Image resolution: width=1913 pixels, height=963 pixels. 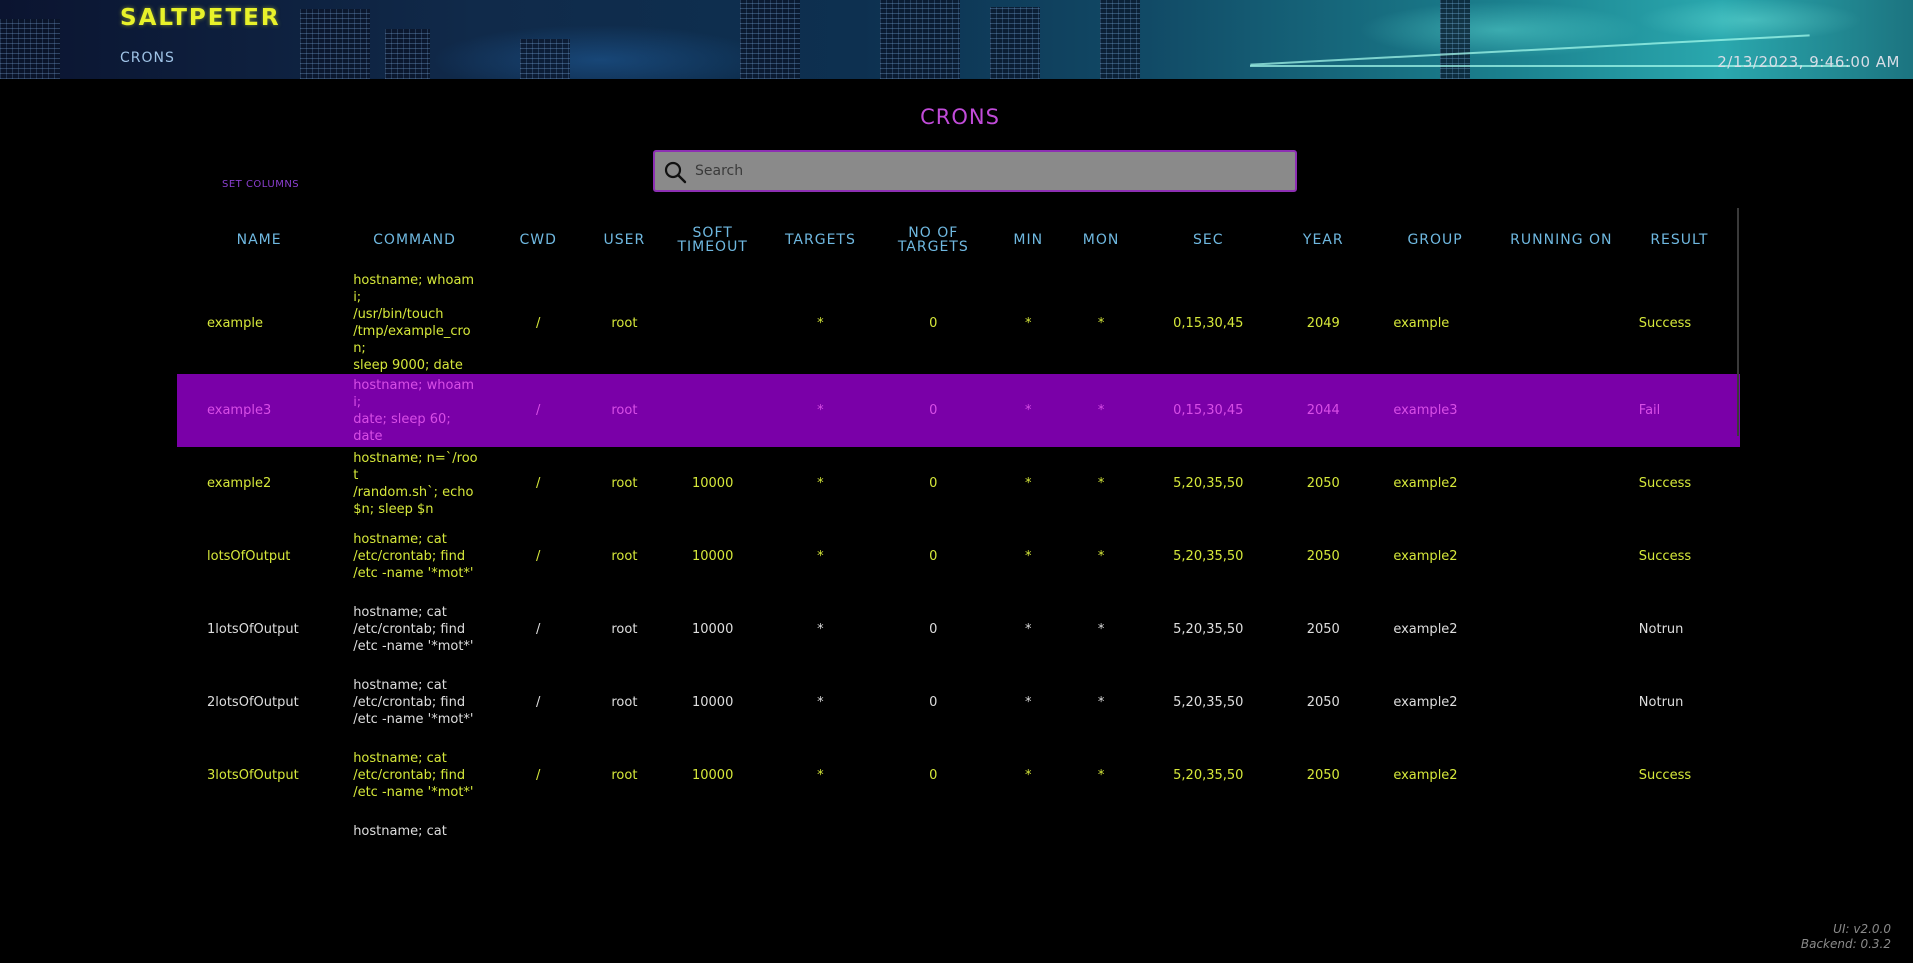 What do you see at coordinates (1679, 410) in the screenshot?
I see `cell-result: Fail` at bounding box center [1679, 410].